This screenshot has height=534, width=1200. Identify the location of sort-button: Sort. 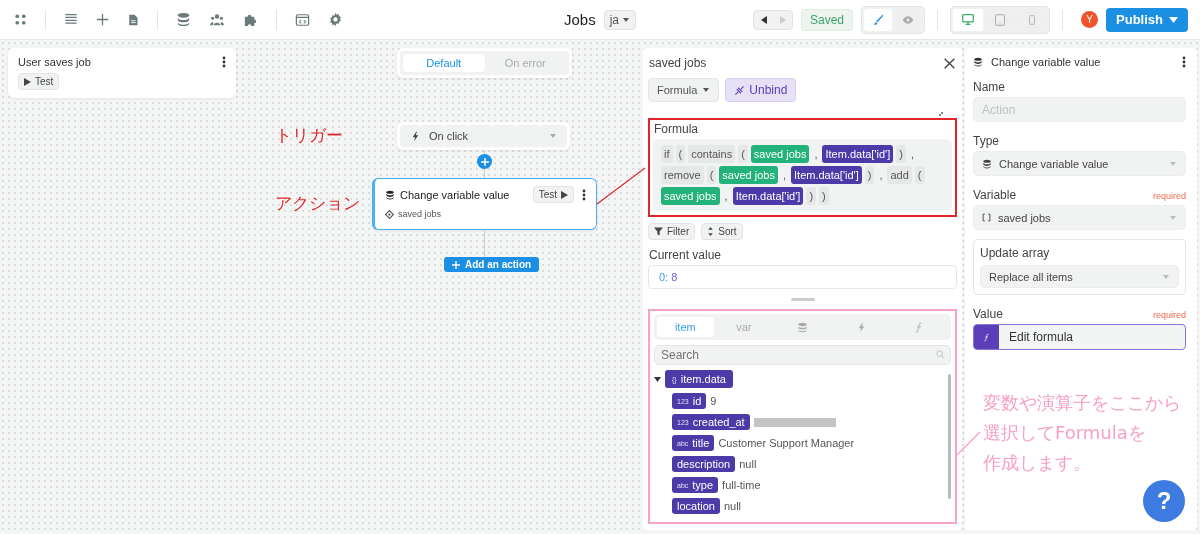
(722, 231).